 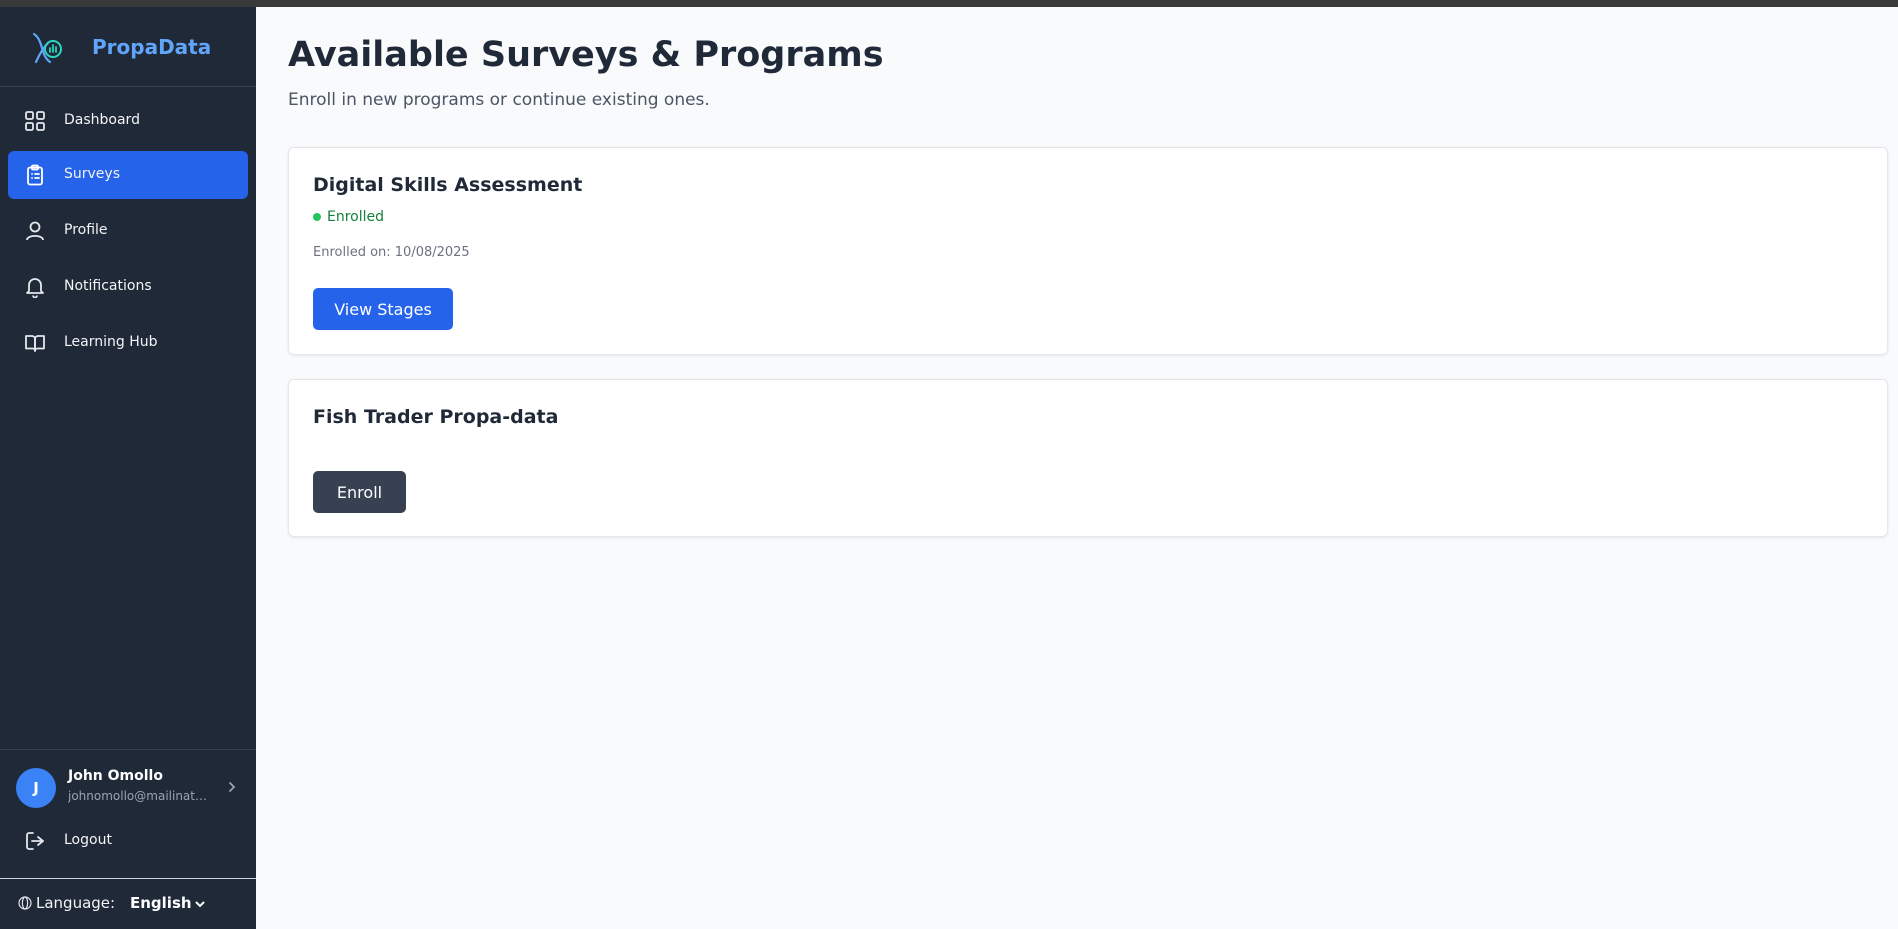 What do you see at coordinates (128, 231) in the screenshot?
I see `sidebar-item-profile: Profile` at bounding box center [128, 231].